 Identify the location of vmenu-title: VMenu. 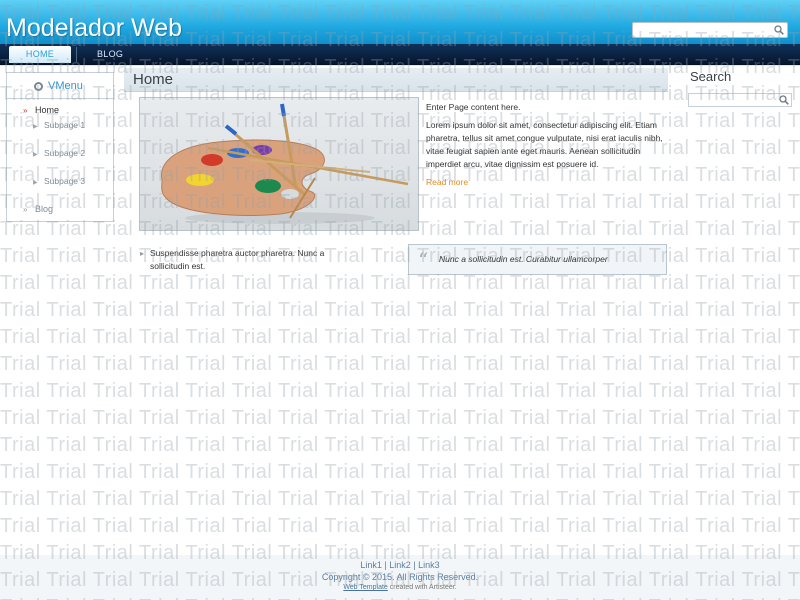
(65, 86).